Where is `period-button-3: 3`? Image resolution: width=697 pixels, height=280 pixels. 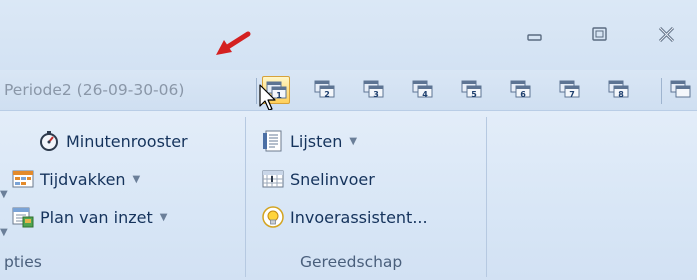
period-button-3: 3 is located at coordinates (374, 90).